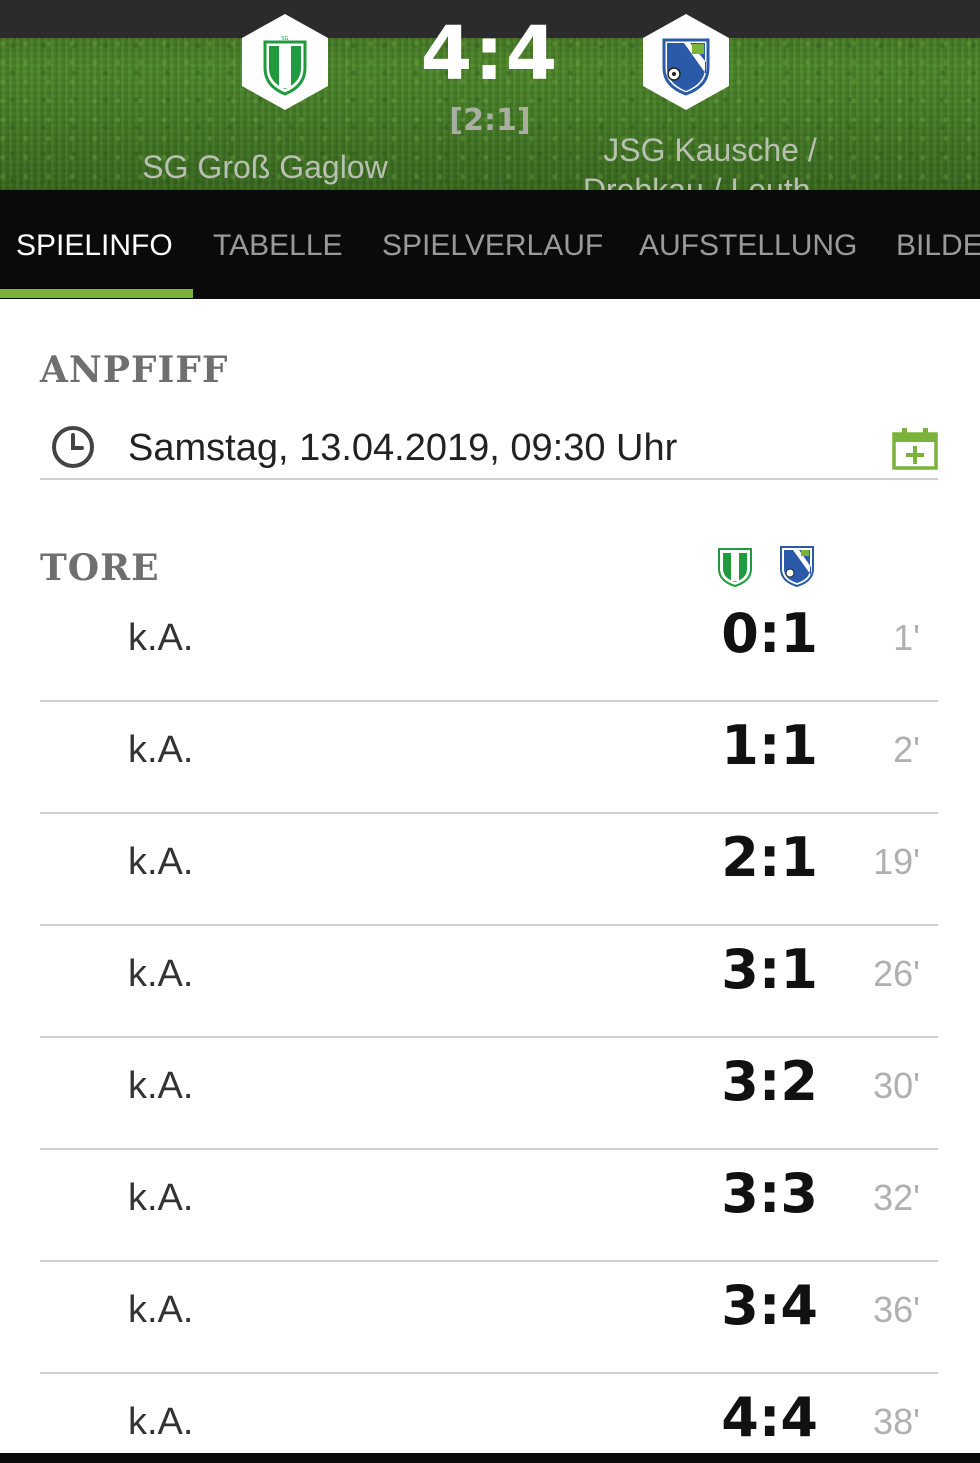 The image size is (980, 1463). Describe the element at coordinates (769, 1305) in the screenshot. I see `goal-score: 3:4` at that location.